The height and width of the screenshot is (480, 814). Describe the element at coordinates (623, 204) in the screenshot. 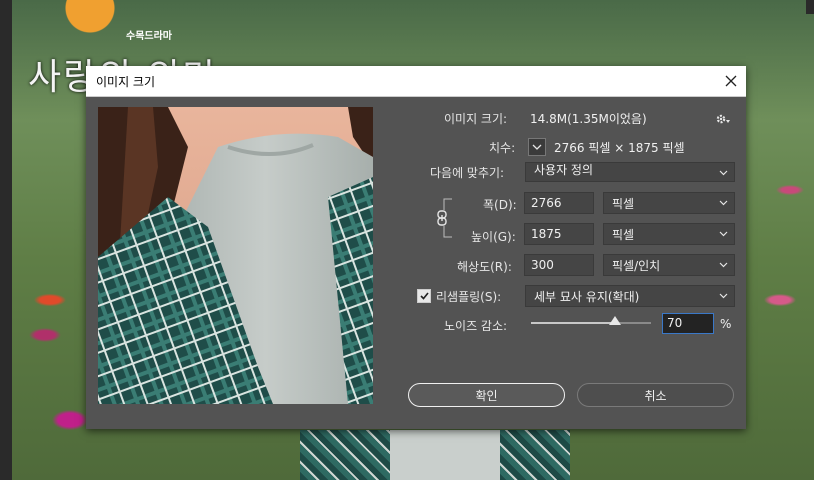

I see `width-unit-value: 픽셀` at that location.